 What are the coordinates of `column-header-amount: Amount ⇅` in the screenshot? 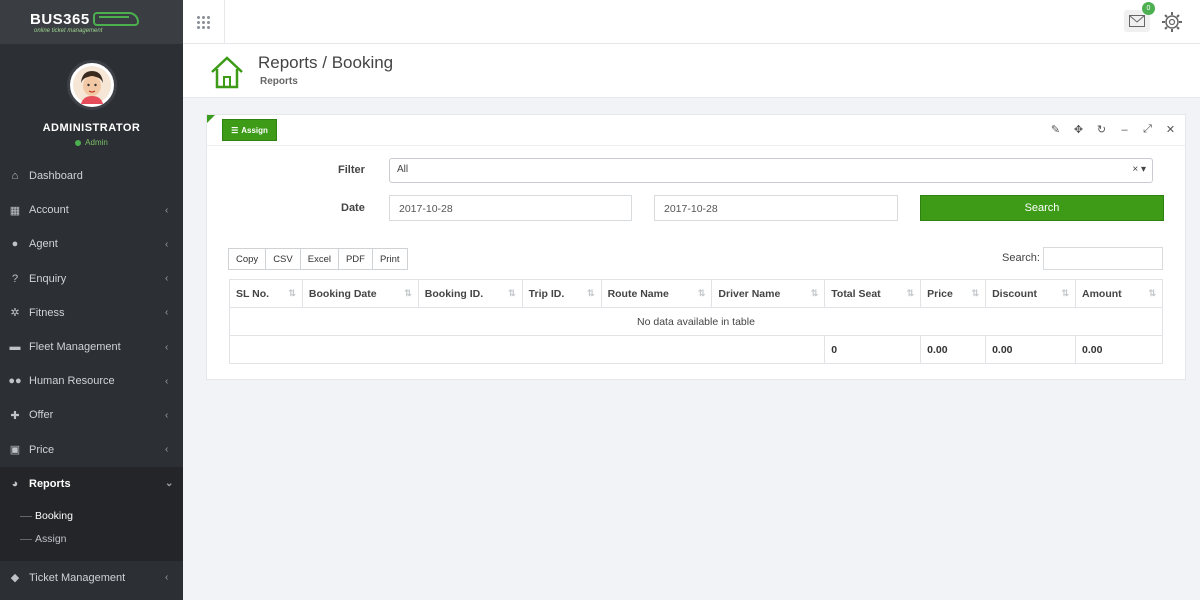 It's located at (1119, 293).